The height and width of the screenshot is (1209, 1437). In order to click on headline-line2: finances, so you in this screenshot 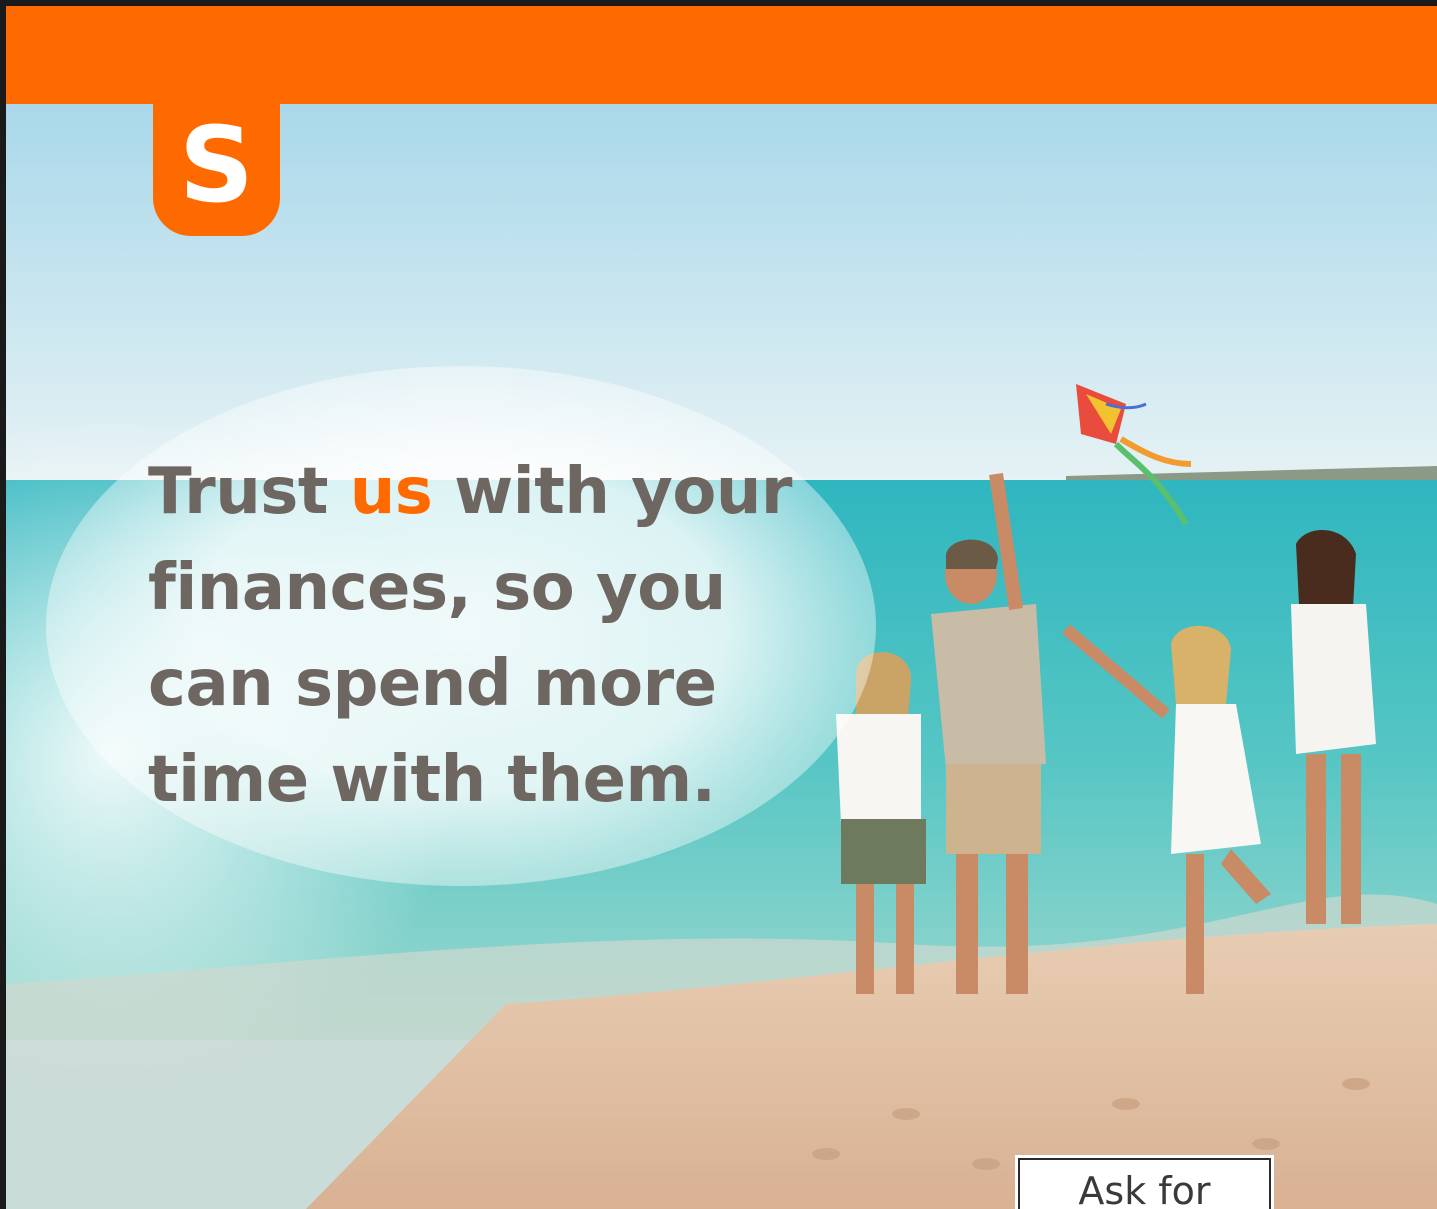, I will do `click(437, 588)`.